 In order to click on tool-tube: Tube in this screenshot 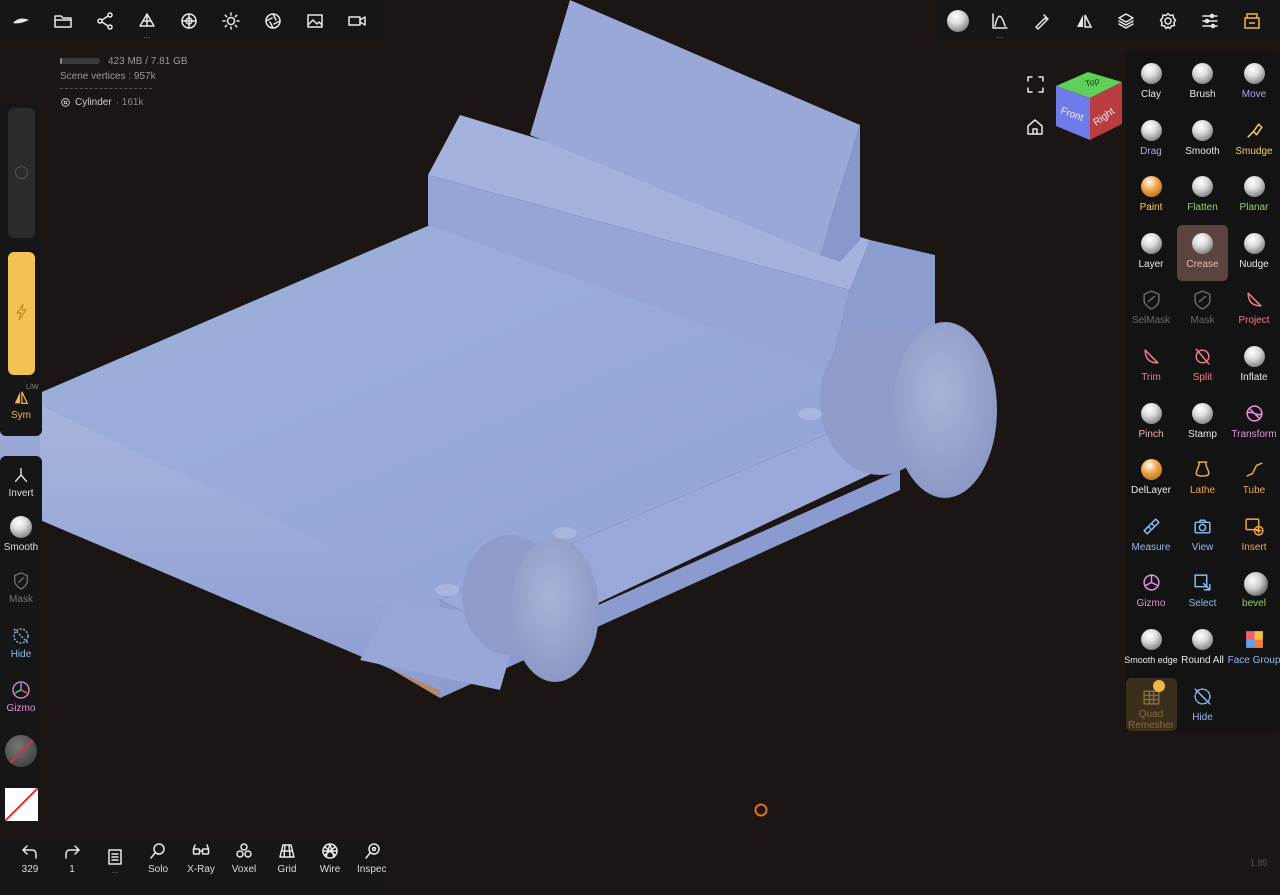, I will do `click(1254, 479)`.